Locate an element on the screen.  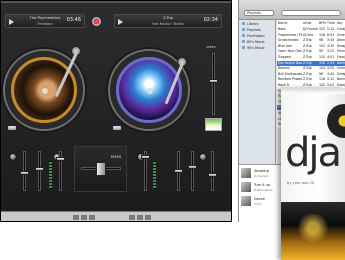
table-cell-bpm: 110 is located at coordinates (322, 57).